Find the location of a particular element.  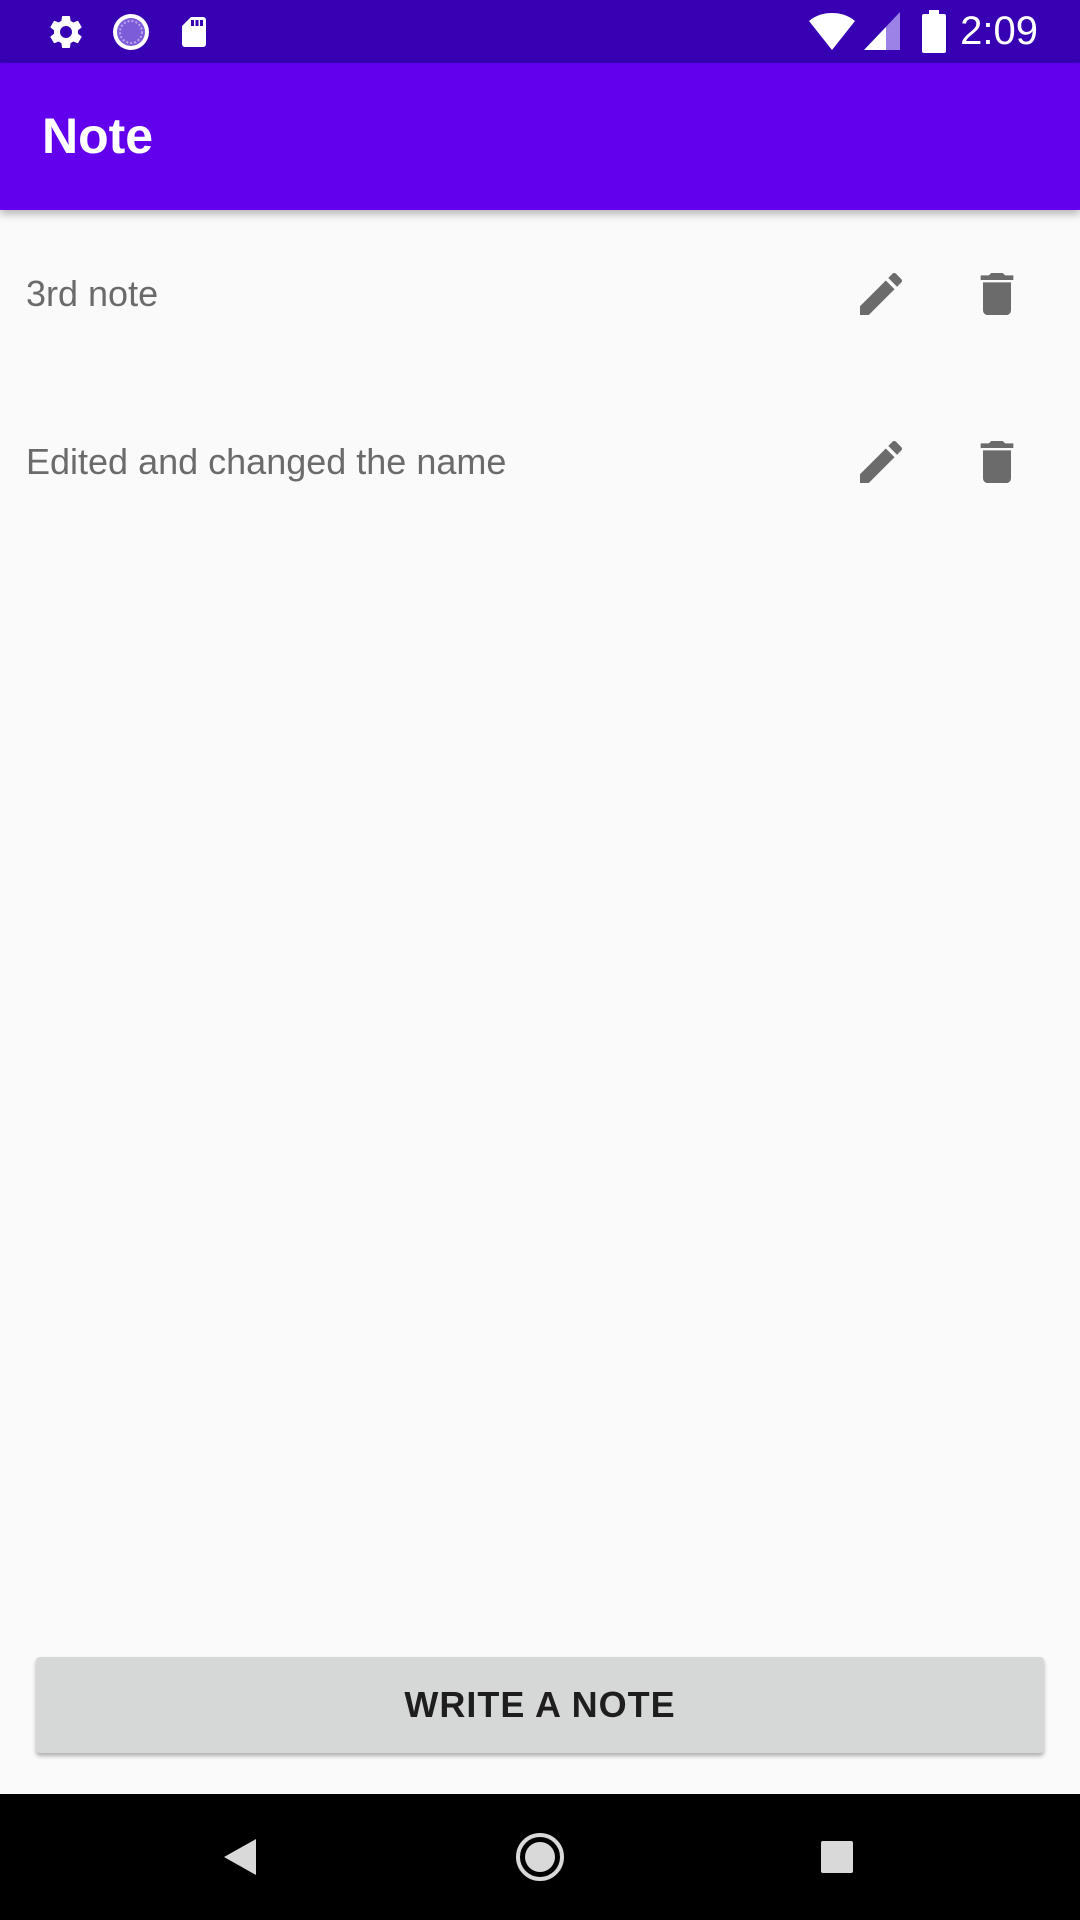

back-button is located at coordinates (240, 1857).